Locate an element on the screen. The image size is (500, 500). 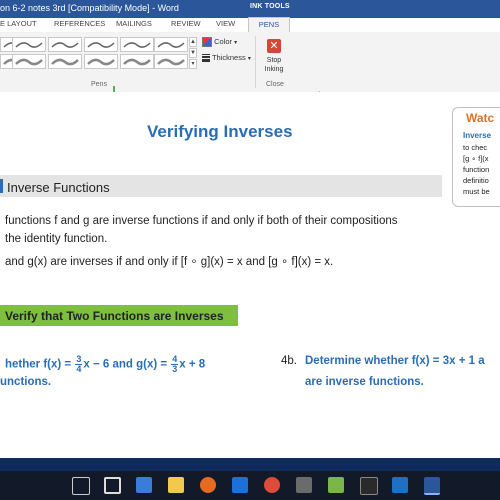
example-4b-number: 4b. is located at coordinates (289, 361).